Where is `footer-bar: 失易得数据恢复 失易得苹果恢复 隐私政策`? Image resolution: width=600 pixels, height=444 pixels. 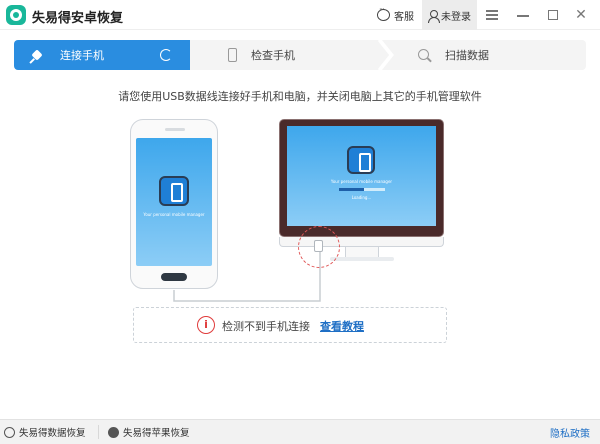
footer-bar: 失易得数据恢复 失易得苹果恢复 隐私政策 is located at coordinates (300, 431).